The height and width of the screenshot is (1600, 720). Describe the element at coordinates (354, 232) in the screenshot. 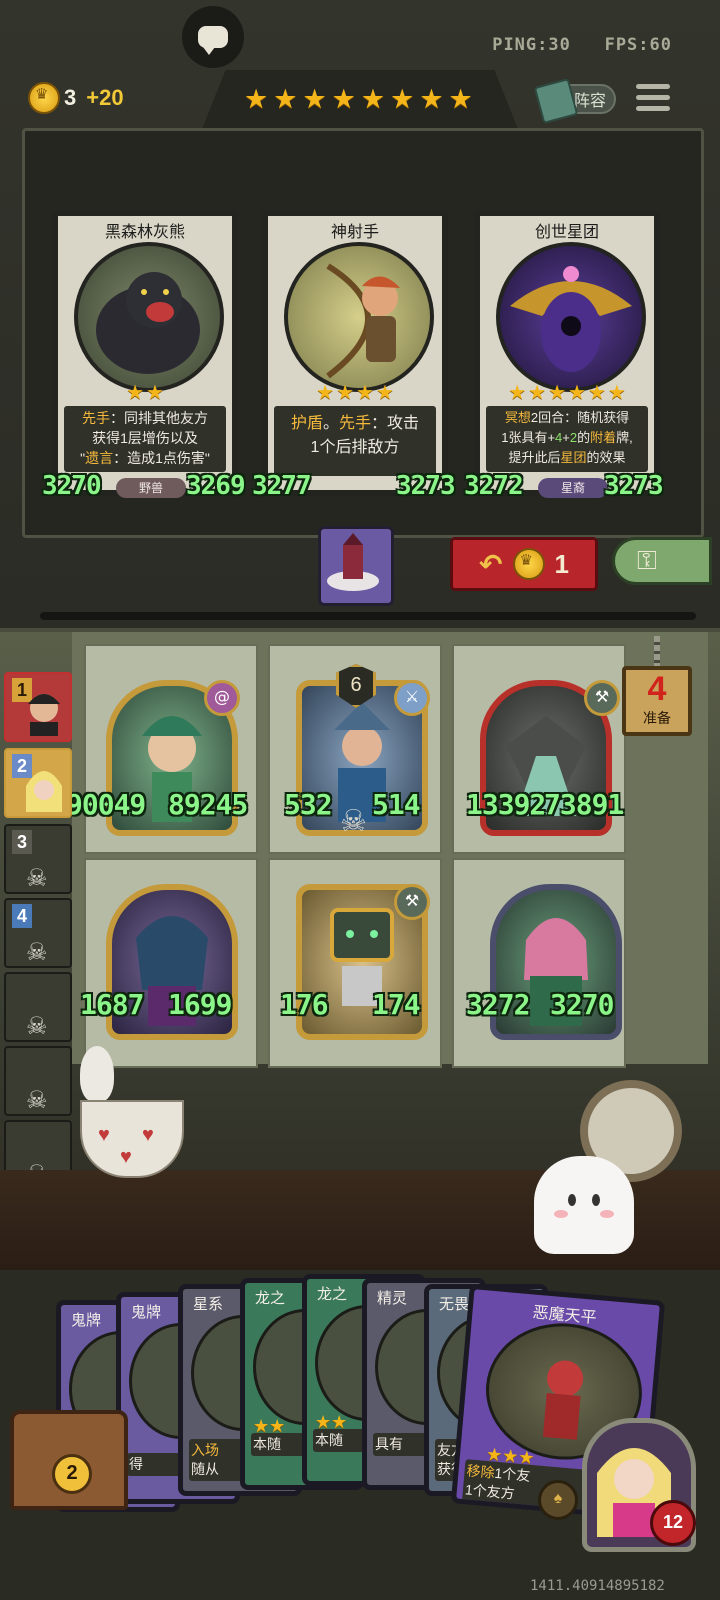

I see `card-name: 神射手` at that location.